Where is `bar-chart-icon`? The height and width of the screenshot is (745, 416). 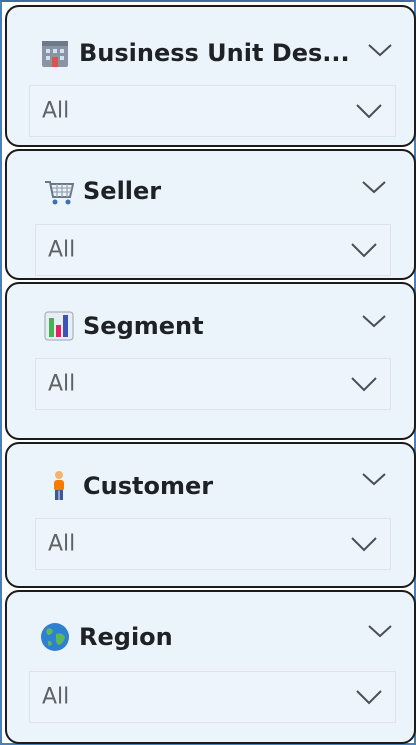
bar-chart-icon is located at coordinates (59, 326).